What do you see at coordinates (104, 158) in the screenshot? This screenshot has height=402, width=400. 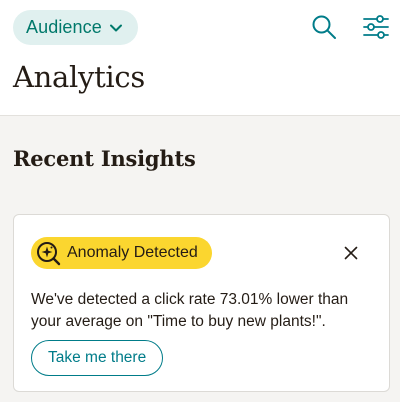 I see `section-title: Recent Insights` at bounding box center [104, 158].